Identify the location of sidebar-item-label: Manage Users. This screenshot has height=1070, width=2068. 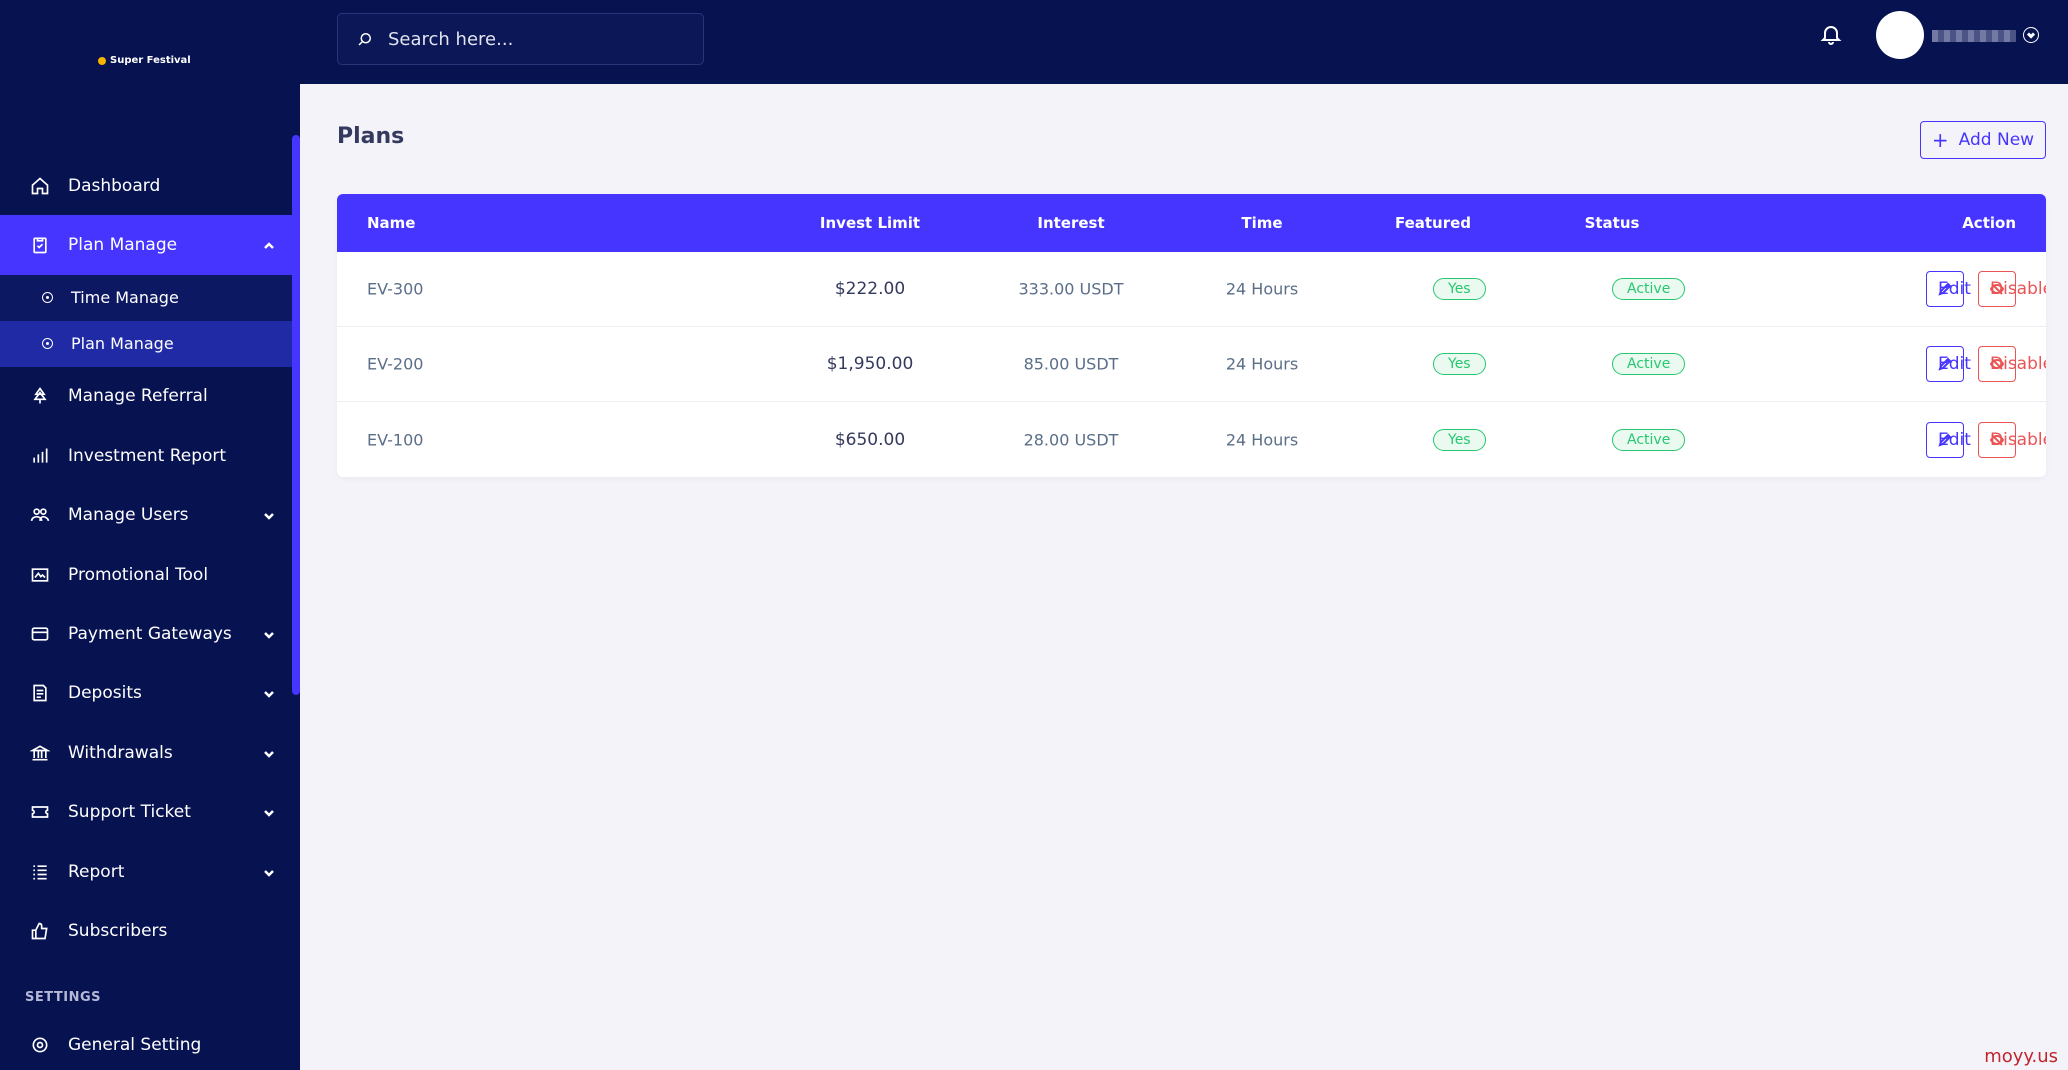
(128, 515).